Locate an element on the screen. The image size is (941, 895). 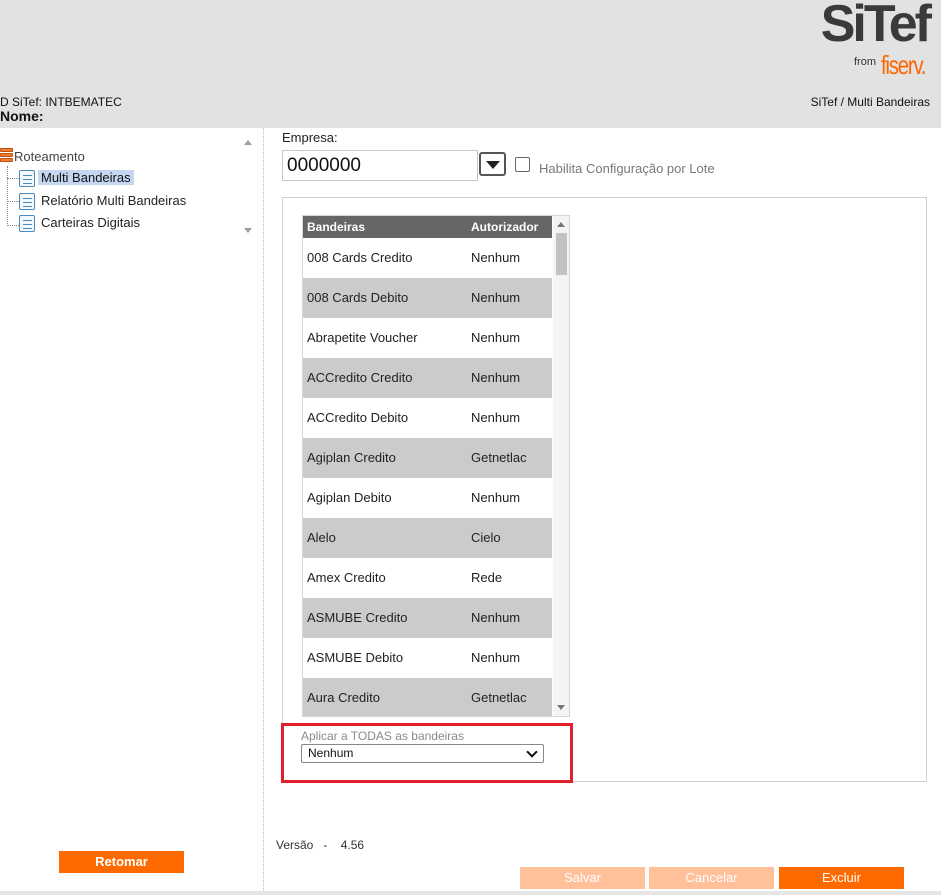
empresa-dropdown-button is located at coordinates (492, 164).